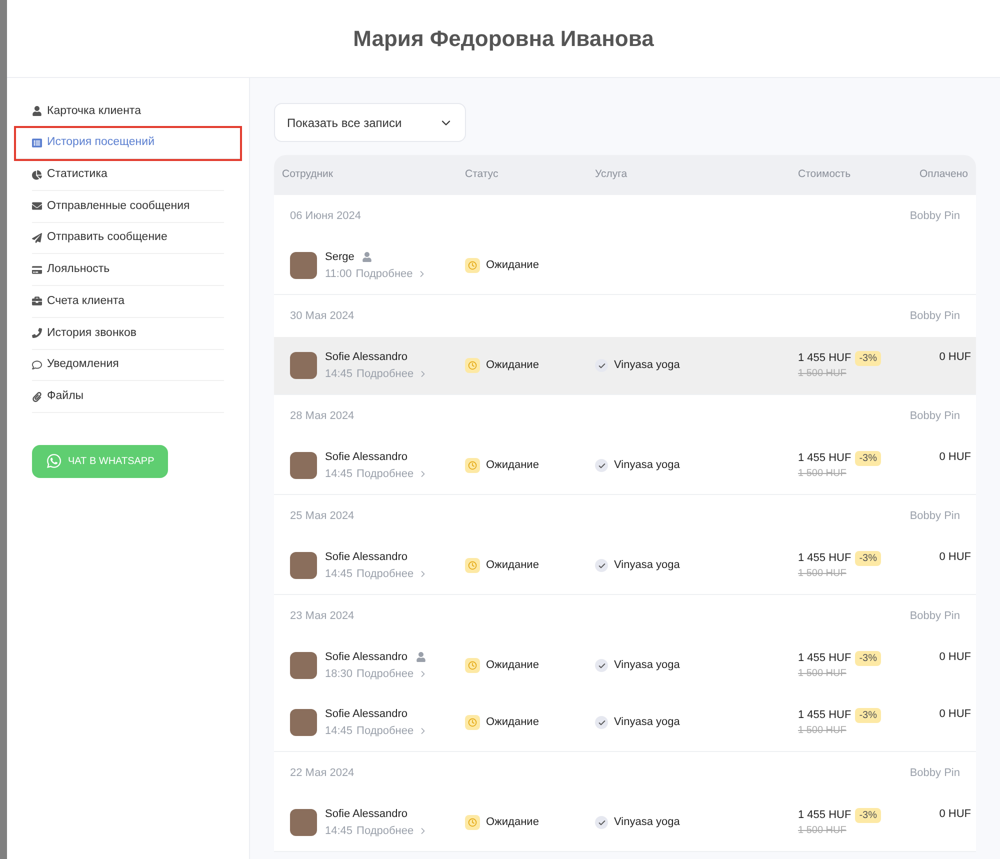 The width and height of the screenshot is (1000, 859). I want to click on group-date: 22 Мая 2024, so click(322, 773).